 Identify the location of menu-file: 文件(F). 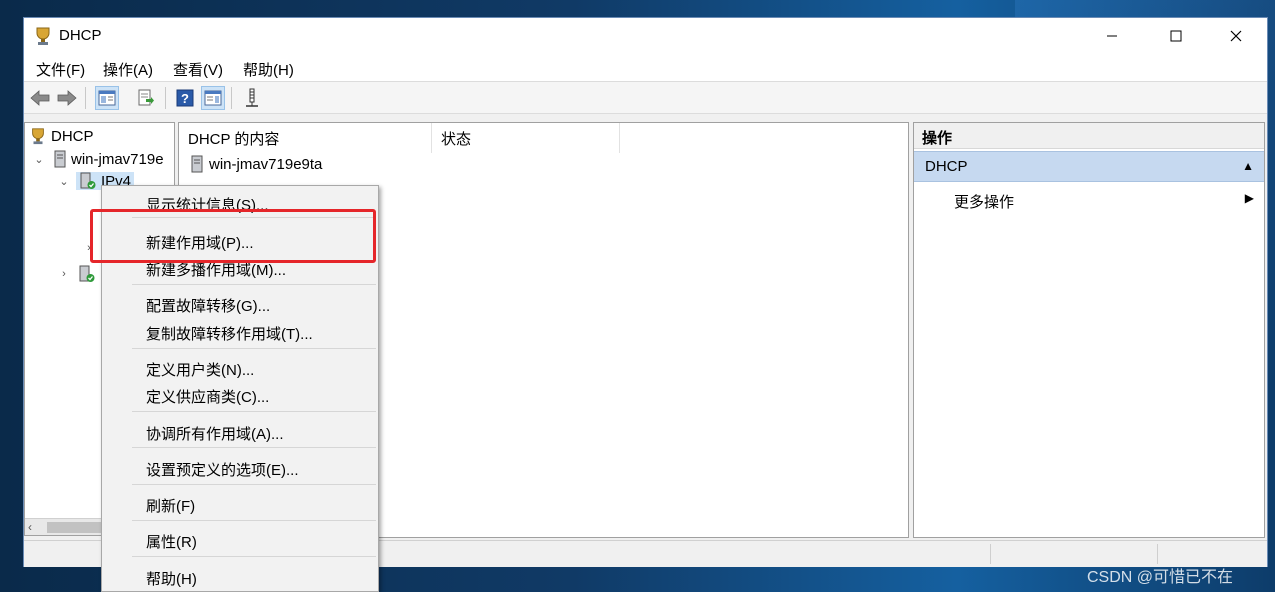
(60, 69).